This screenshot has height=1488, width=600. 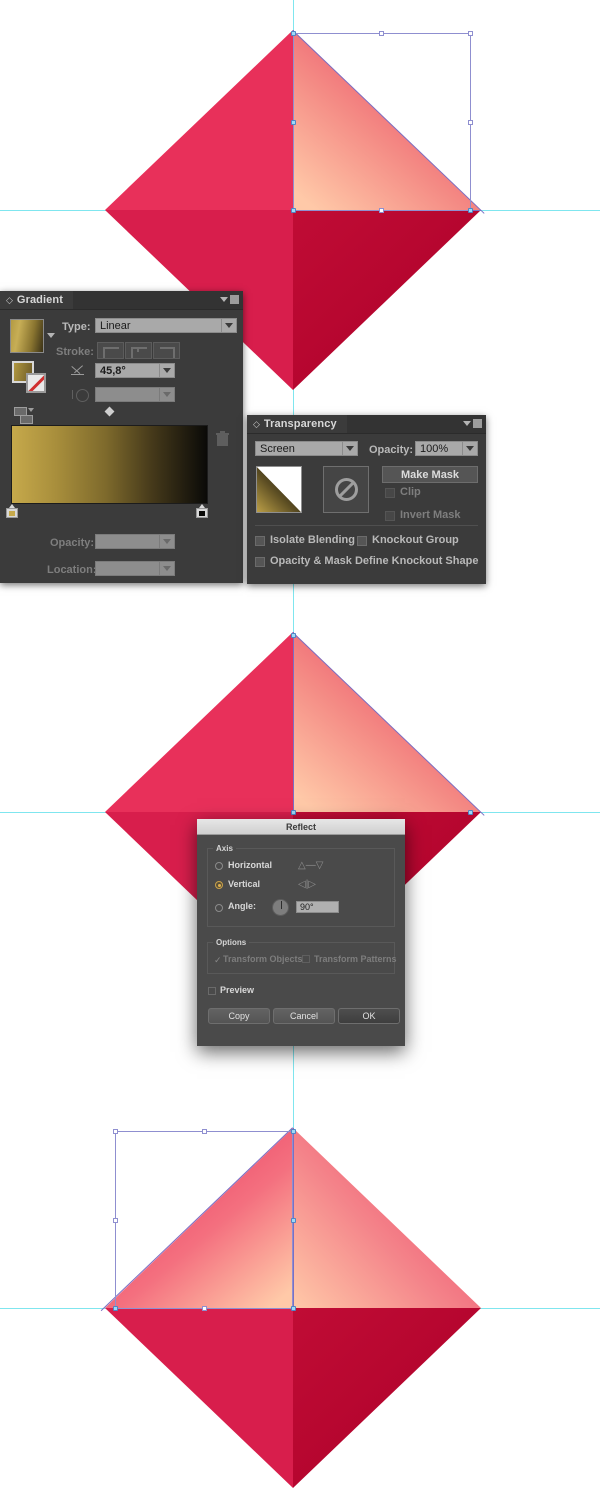 What do you see at coordinates (75, 352) in the screenshot?
I see `gradient-stroke-label: Stroke:` at bounding box center [75, 352].